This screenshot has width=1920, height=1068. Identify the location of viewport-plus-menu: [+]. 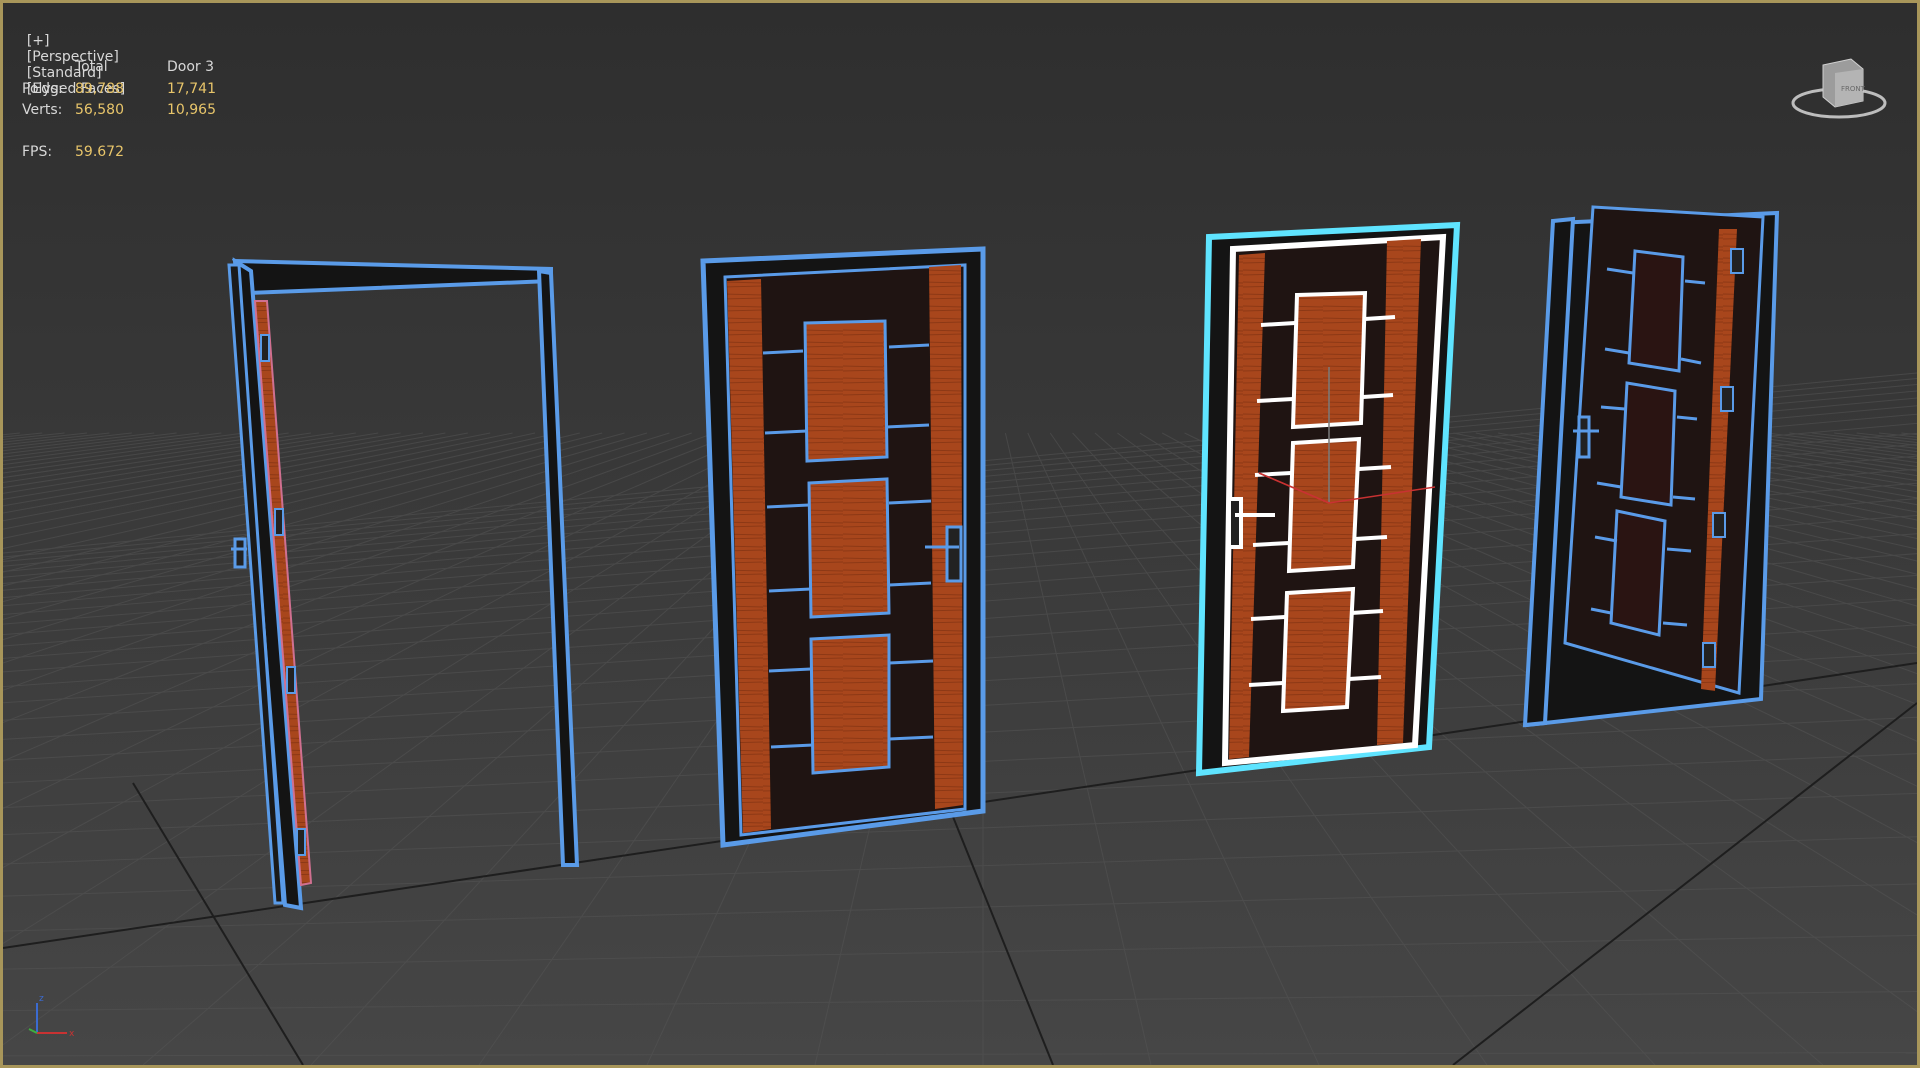
(38, 41).